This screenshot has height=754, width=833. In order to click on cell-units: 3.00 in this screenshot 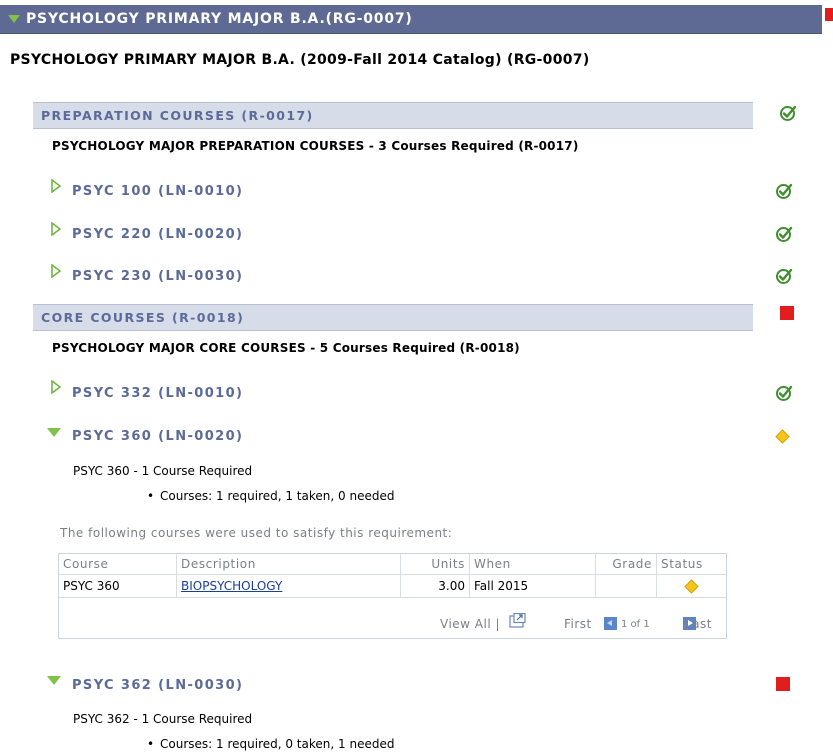, I will do `click(435, 586)`.